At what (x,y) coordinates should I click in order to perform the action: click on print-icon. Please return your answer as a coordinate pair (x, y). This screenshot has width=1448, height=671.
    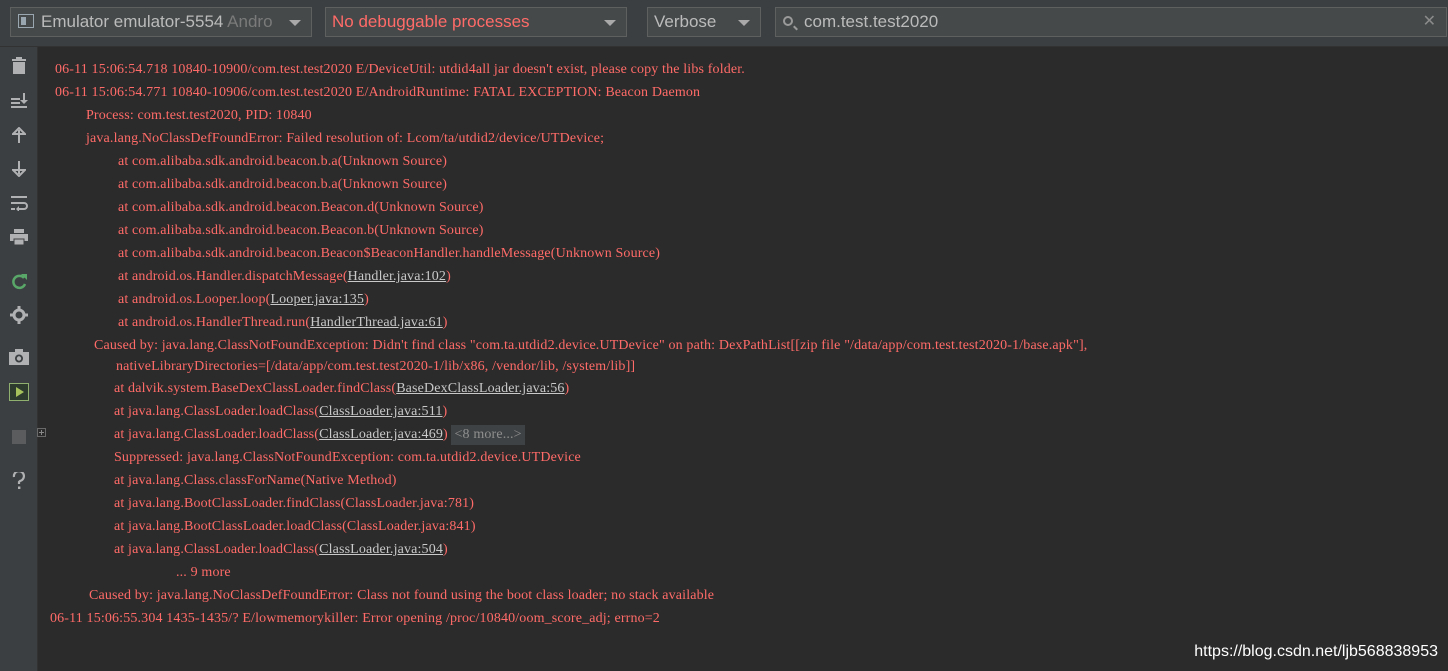
    Looking at the image, I should click on (19, 237).